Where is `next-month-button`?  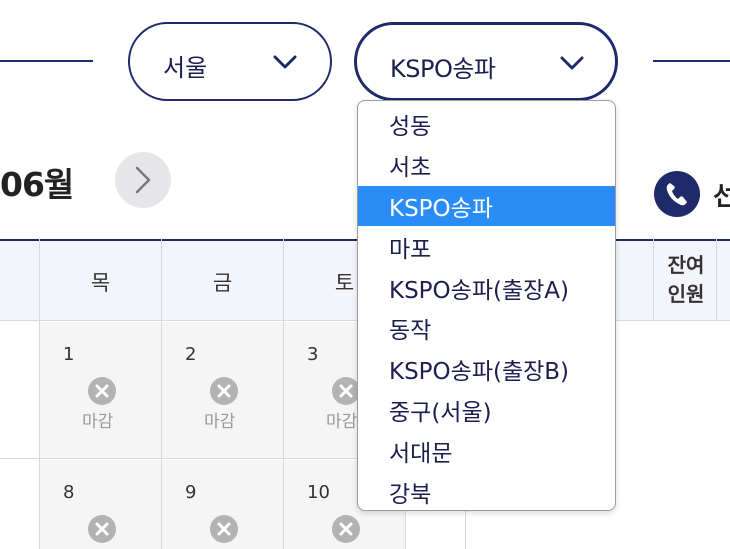 next-month-button is located at coordinates (143, 180).